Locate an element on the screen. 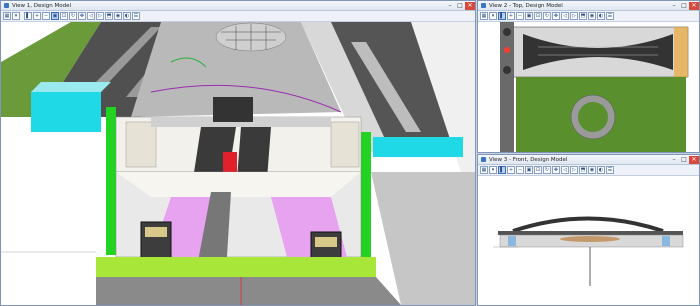  view3-toolbar: ▦ ▾ ▌ + − ▣ ⊡ ↻ ✥ ◁ ▷ ⬒ ◉ ◐ ☰ is located at coordinates (588, 170).